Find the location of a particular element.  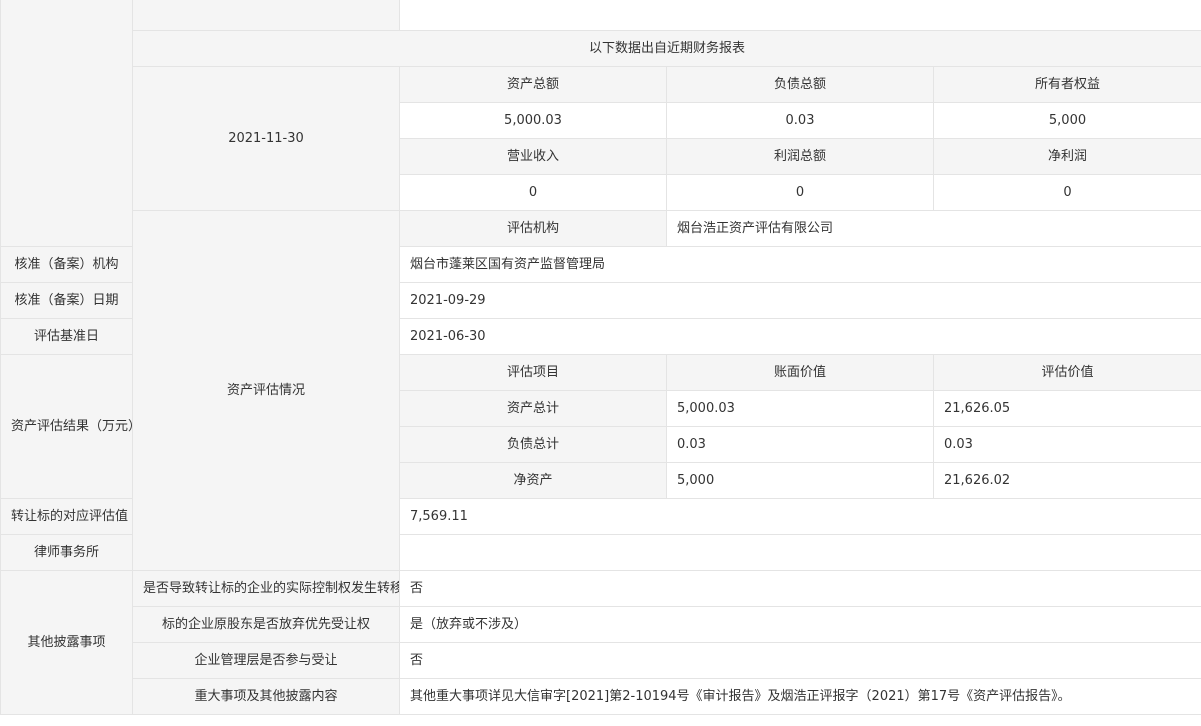

result-header-item: 评估项目 is located at coordinates (533, 372).